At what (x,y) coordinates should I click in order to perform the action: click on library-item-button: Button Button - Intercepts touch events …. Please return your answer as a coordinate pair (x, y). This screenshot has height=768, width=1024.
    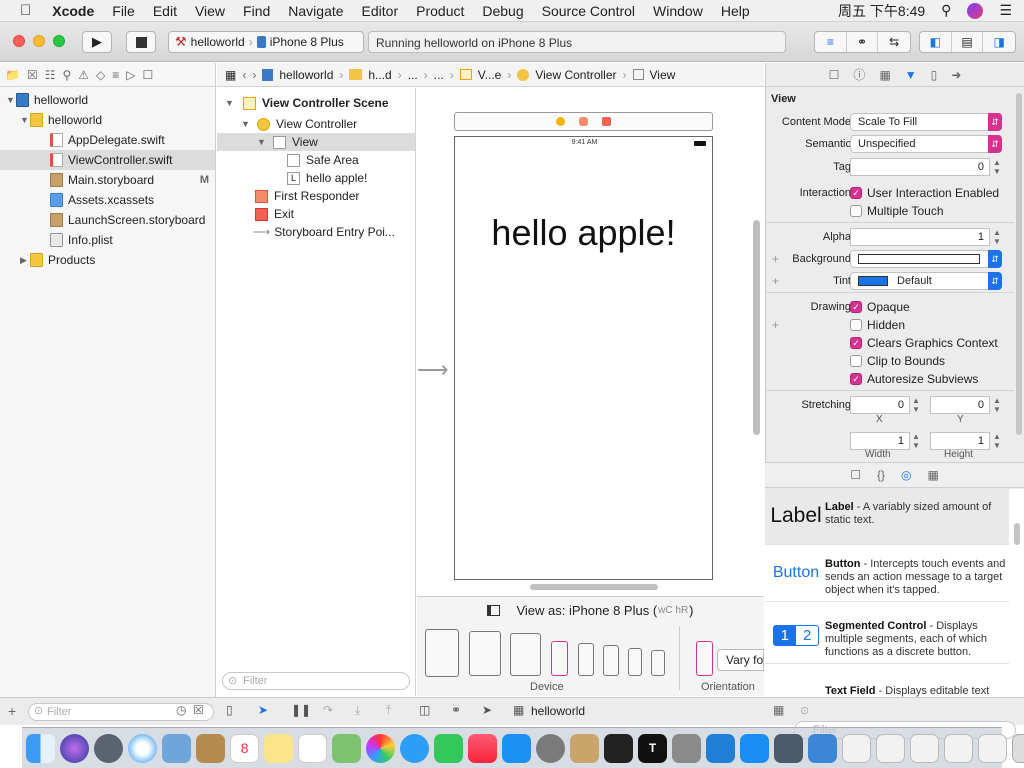
    Looking at the image, I should click on (887, 574).